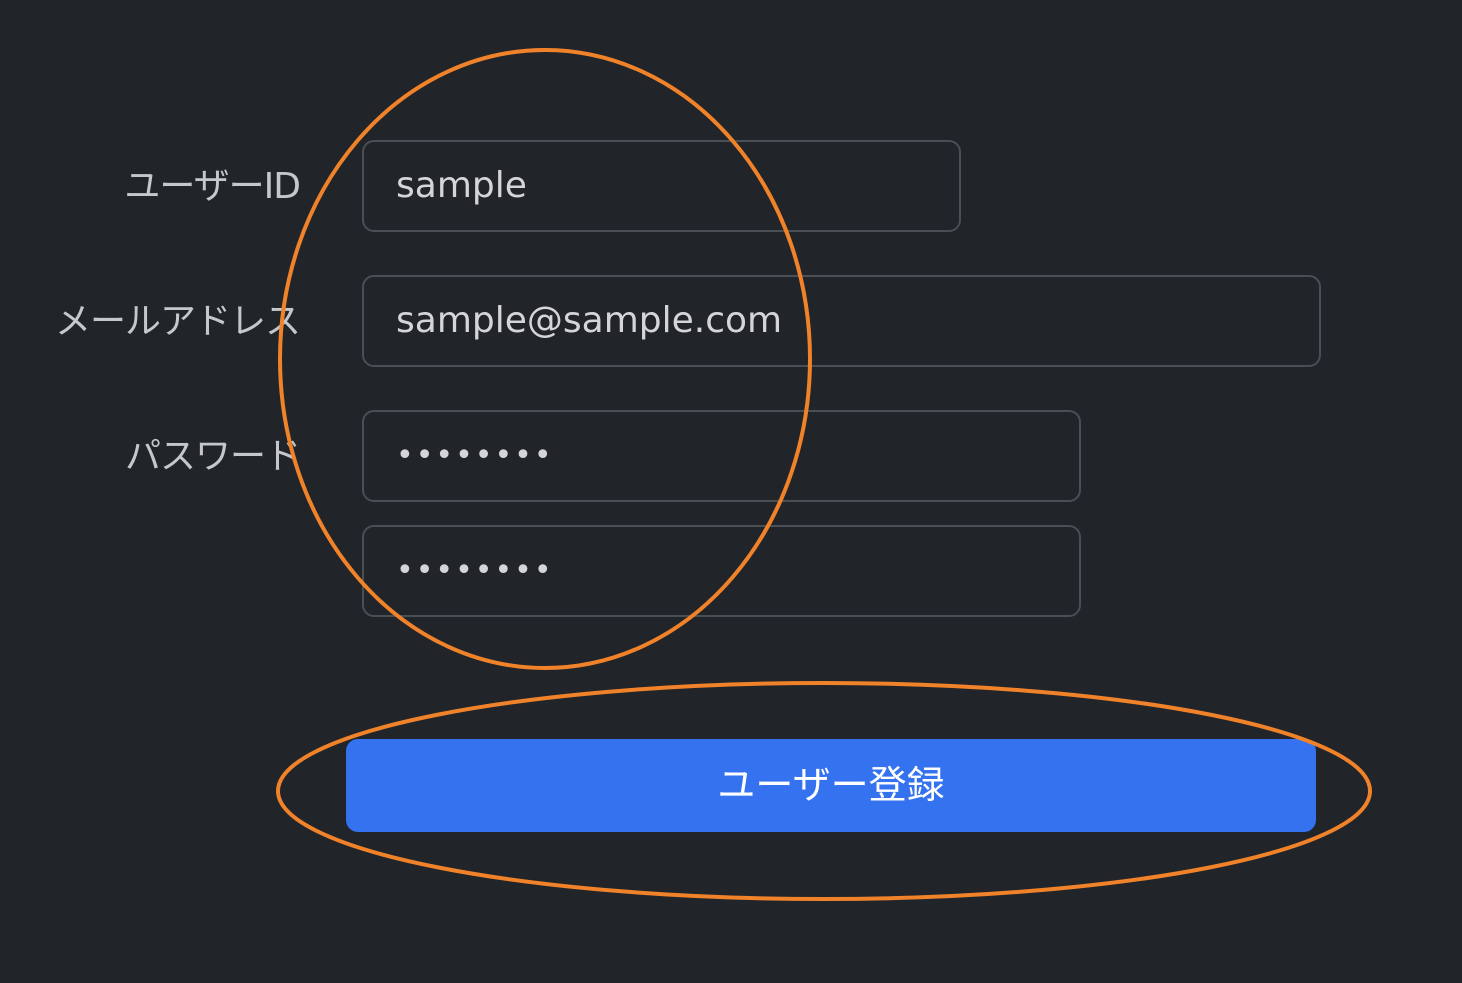  What do you see at coordinates (177, 321) in the screenshot?
I see `email-label: メールアドレス` at bounding box center [177, 321].